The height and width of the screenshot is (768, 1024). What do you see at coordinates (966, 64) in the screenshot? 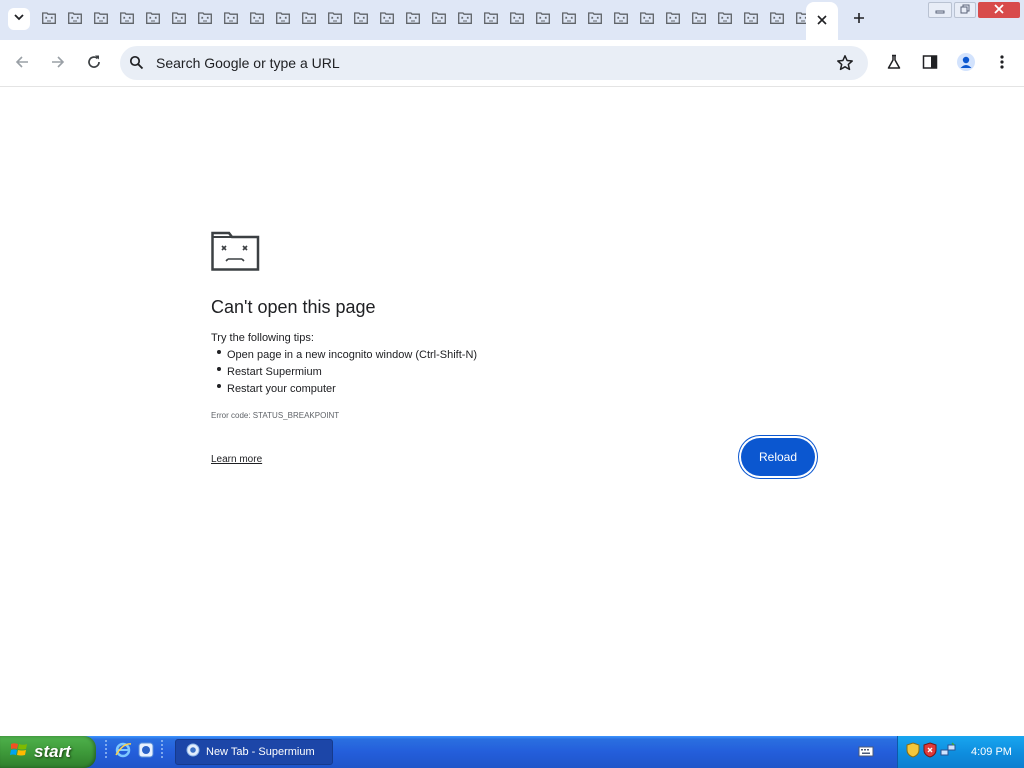
I see `profile-button` at bounding box center [966, 64].